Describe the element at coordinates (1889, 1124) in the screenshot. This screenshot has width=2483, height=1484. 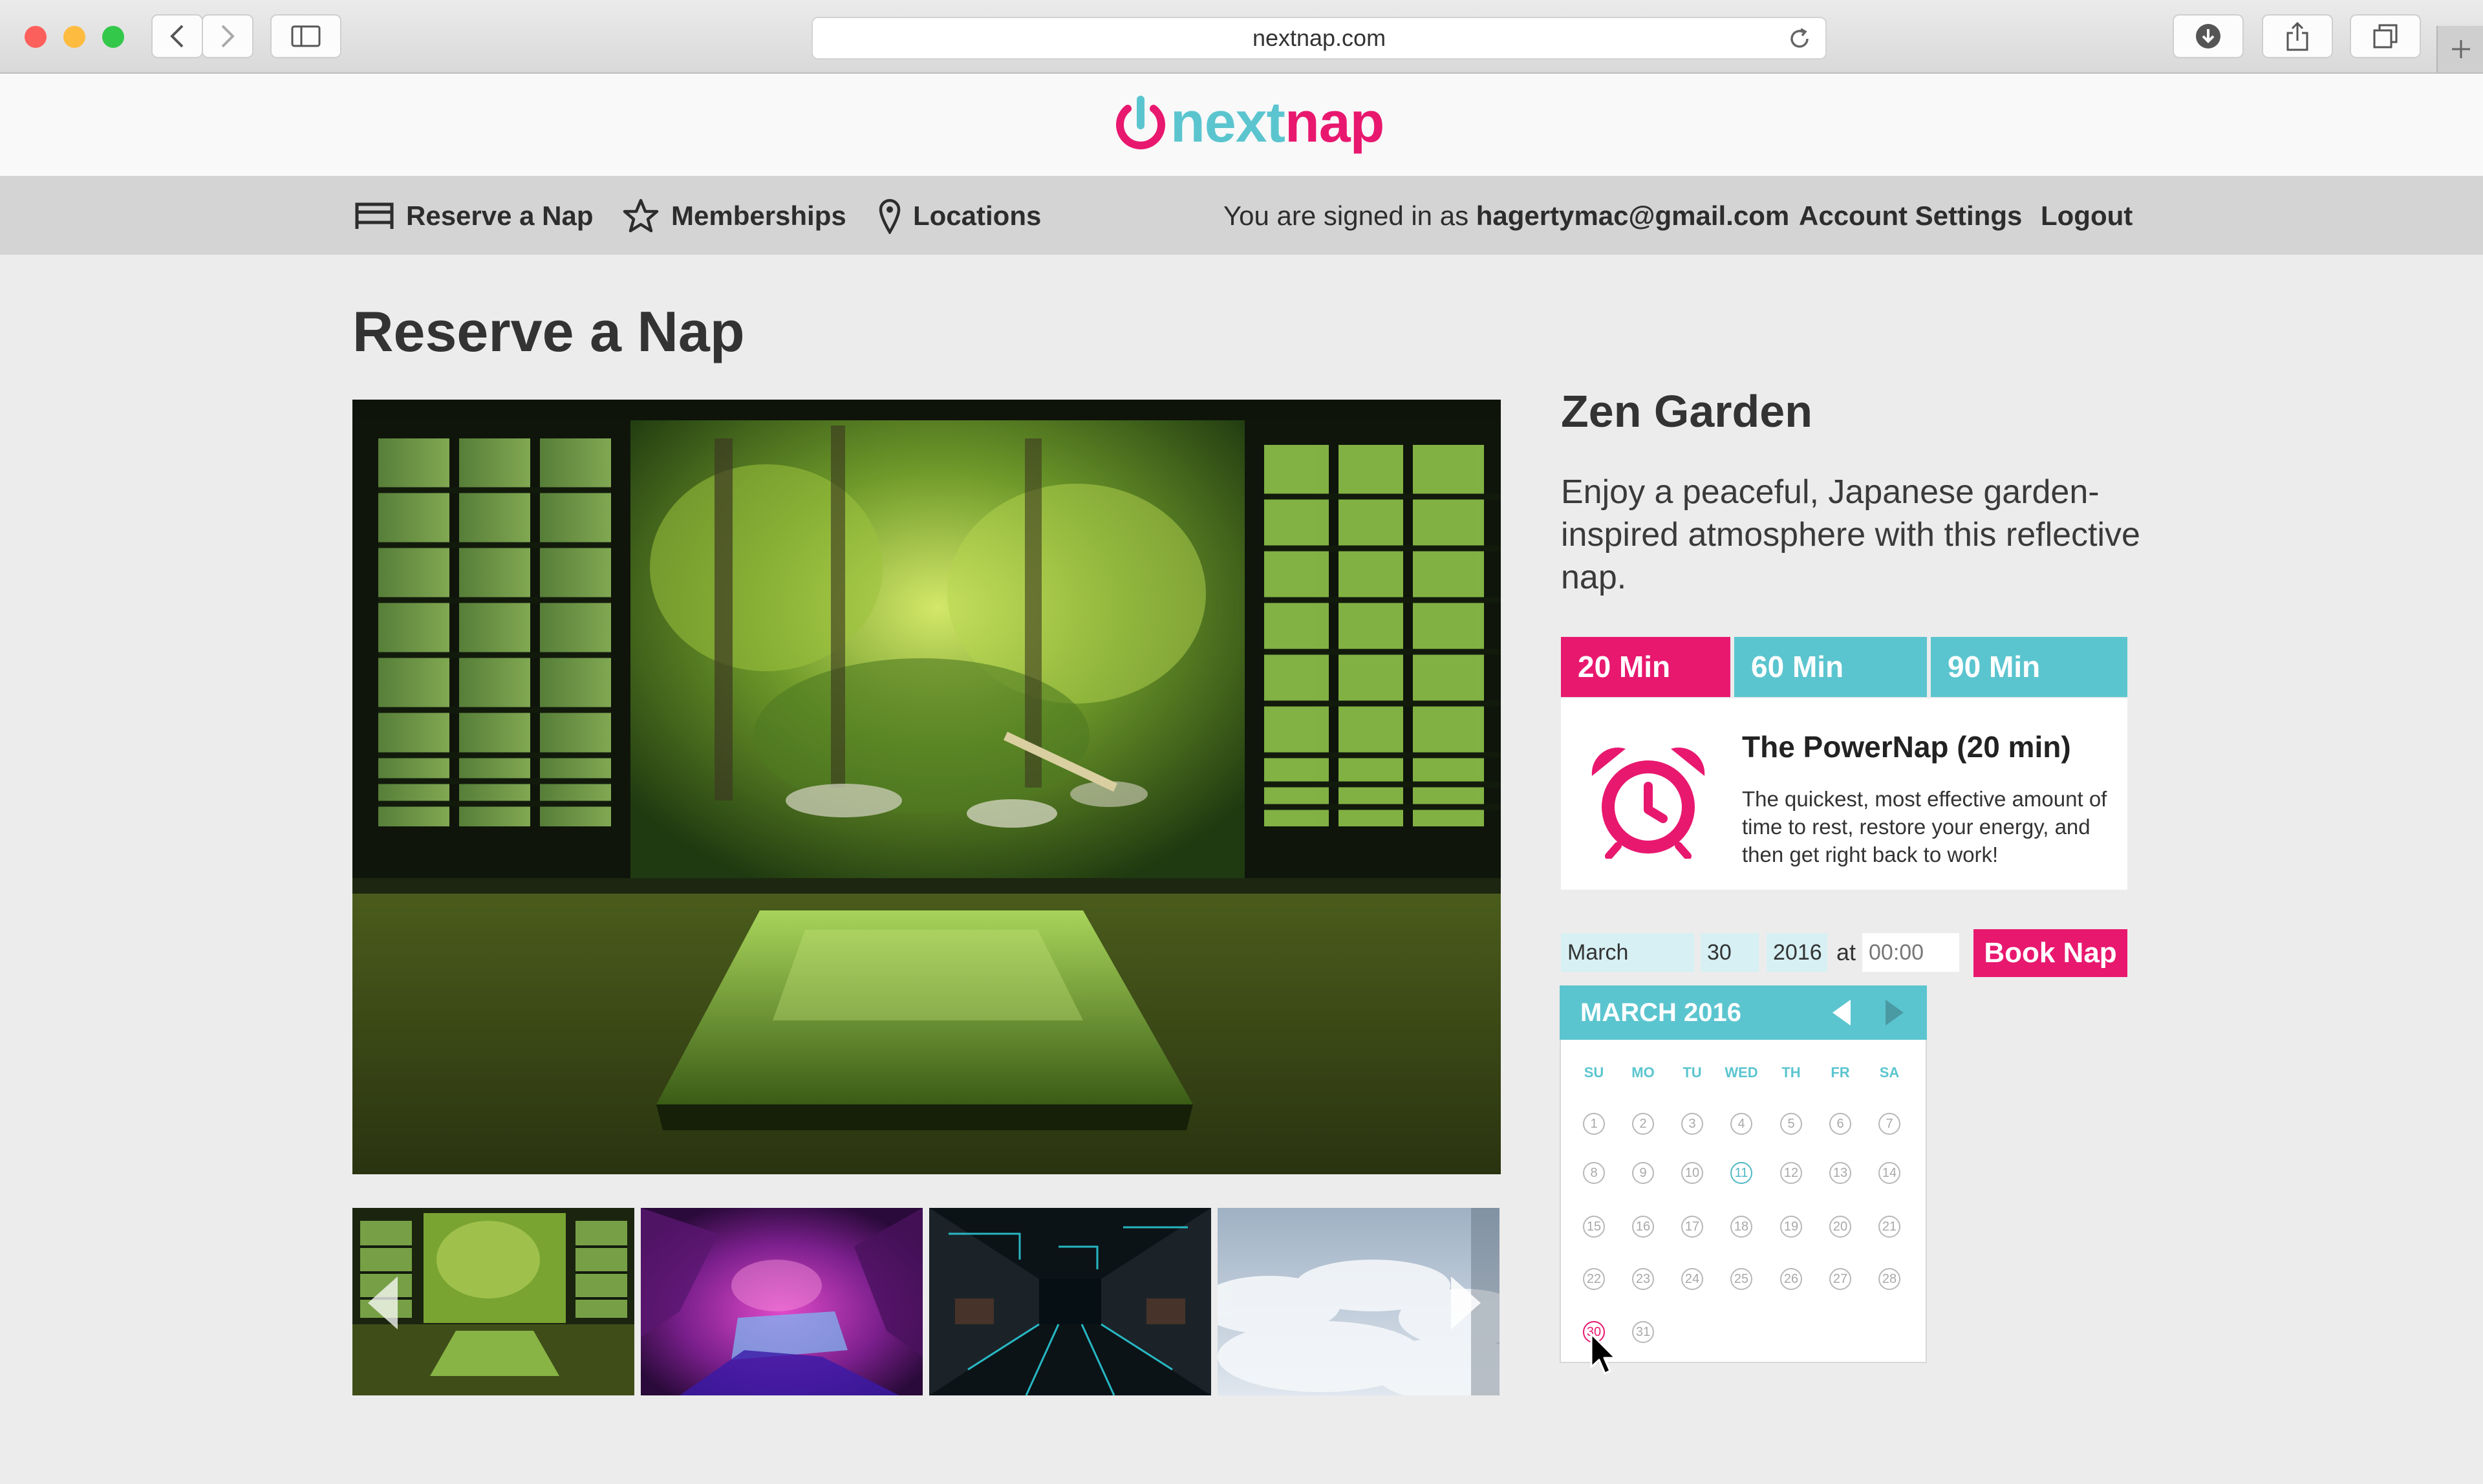
I see `calendar-day: 7` at that location.